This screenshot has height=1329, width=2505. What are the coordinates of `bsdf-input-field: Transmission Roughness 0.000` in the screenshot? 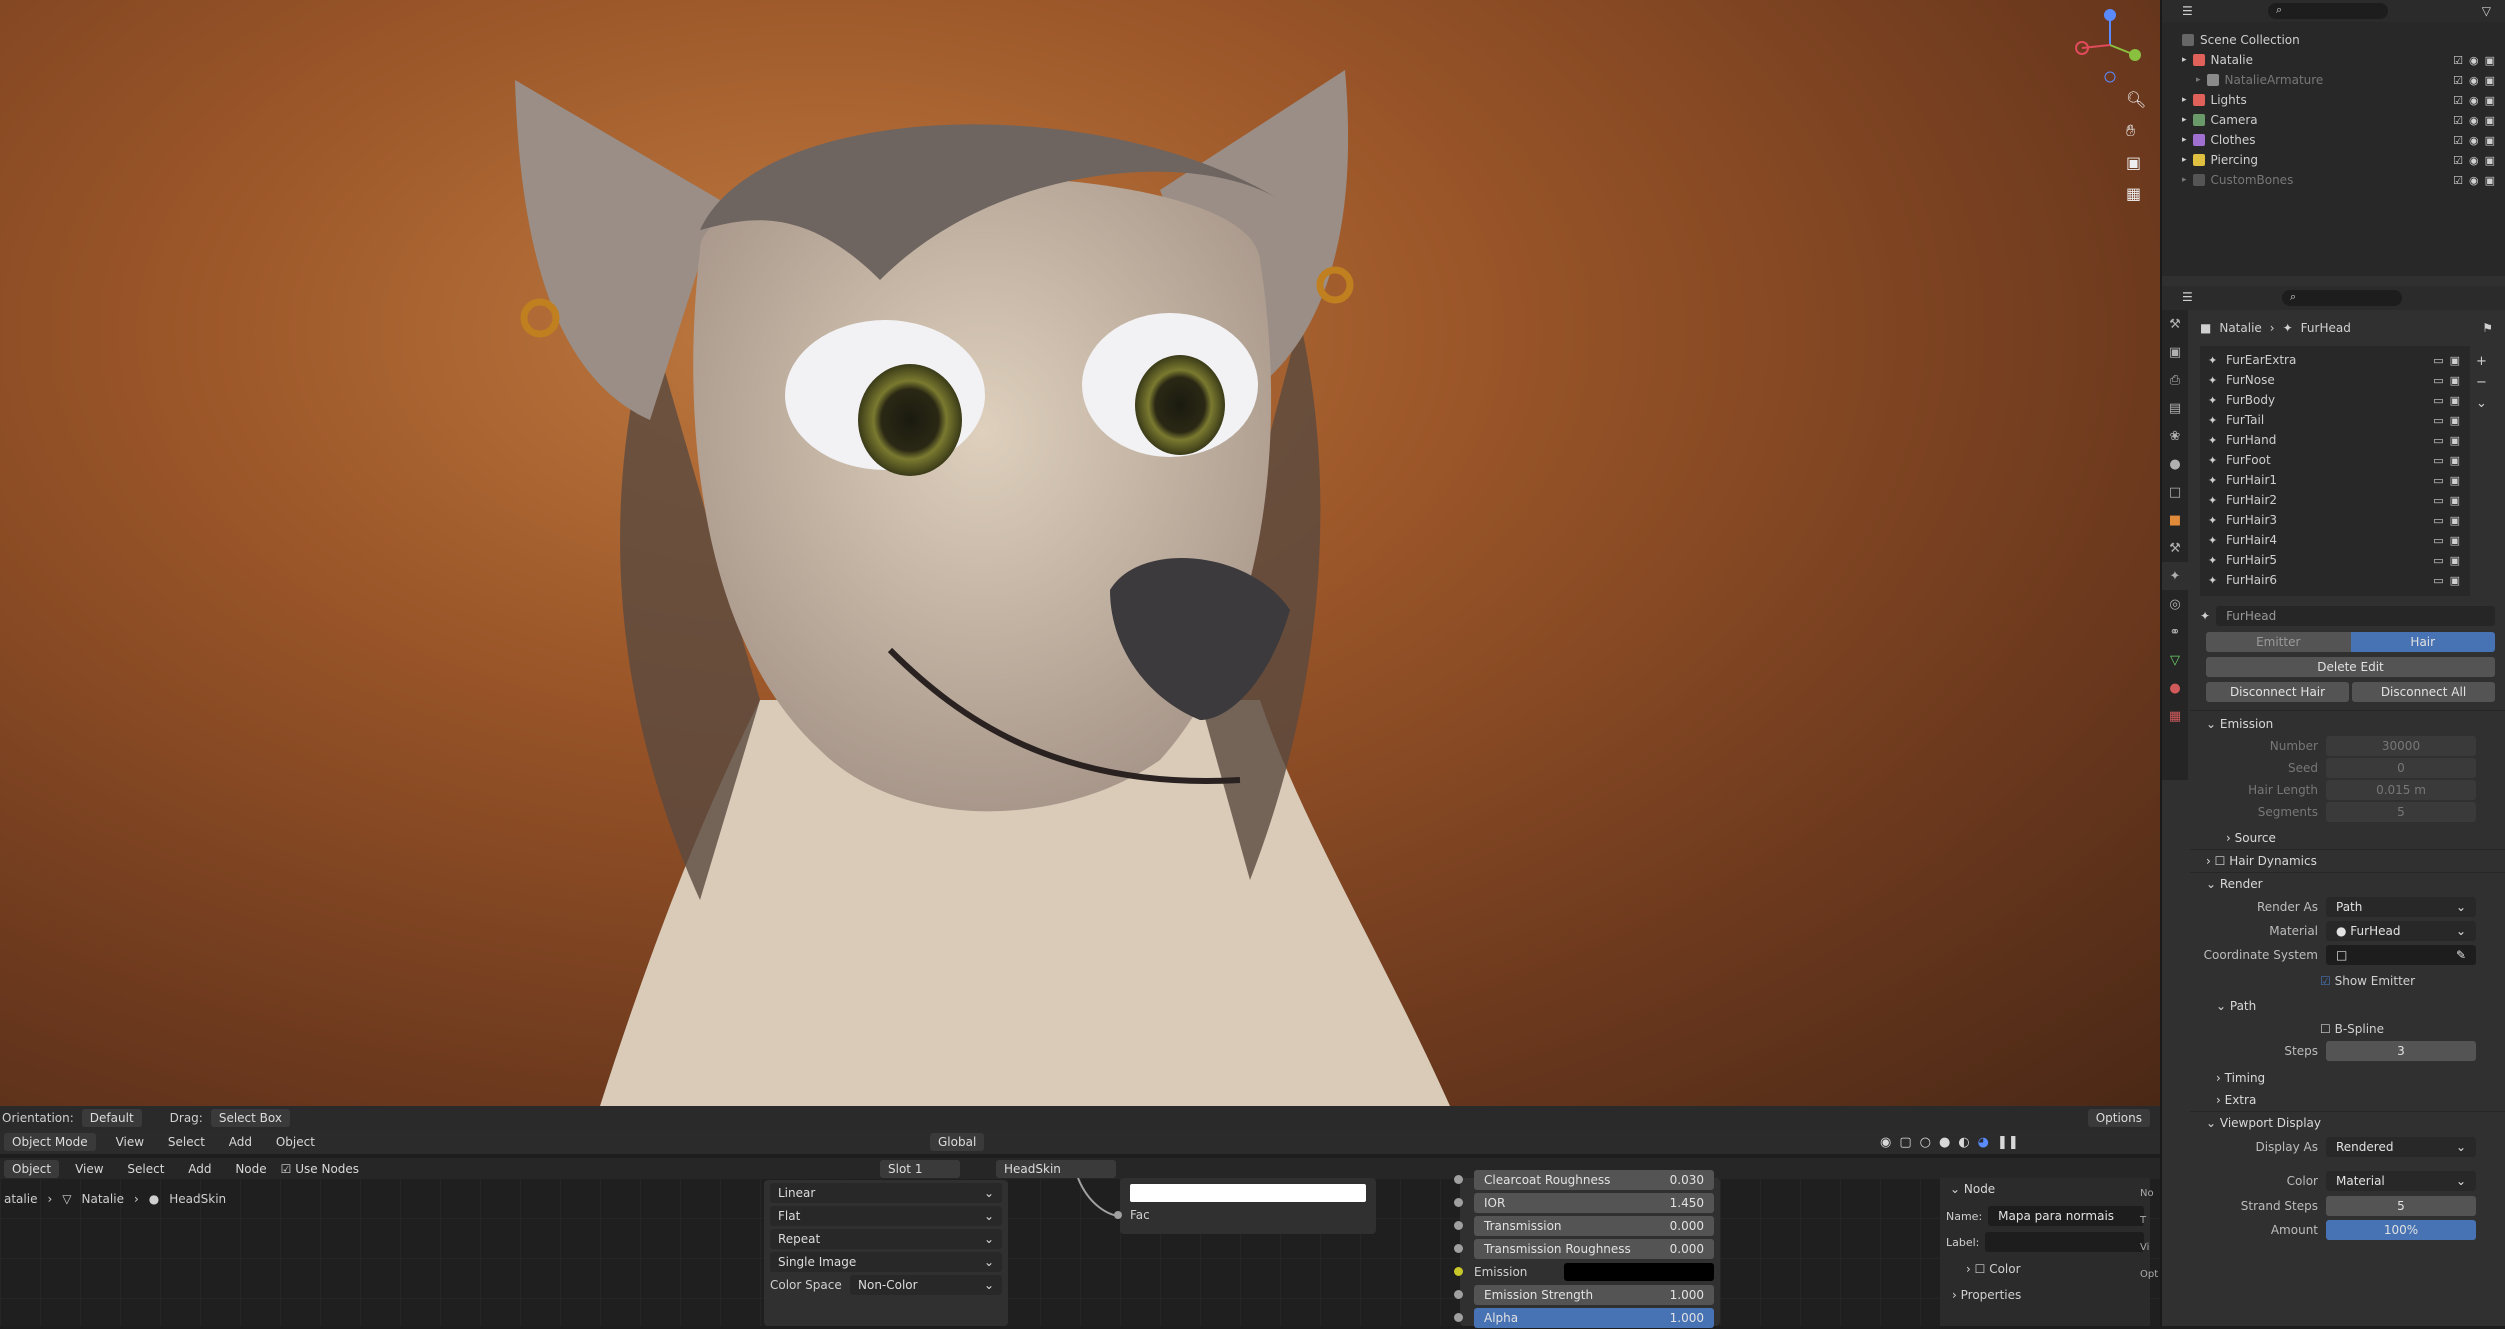 It's located at (1594, 1248).